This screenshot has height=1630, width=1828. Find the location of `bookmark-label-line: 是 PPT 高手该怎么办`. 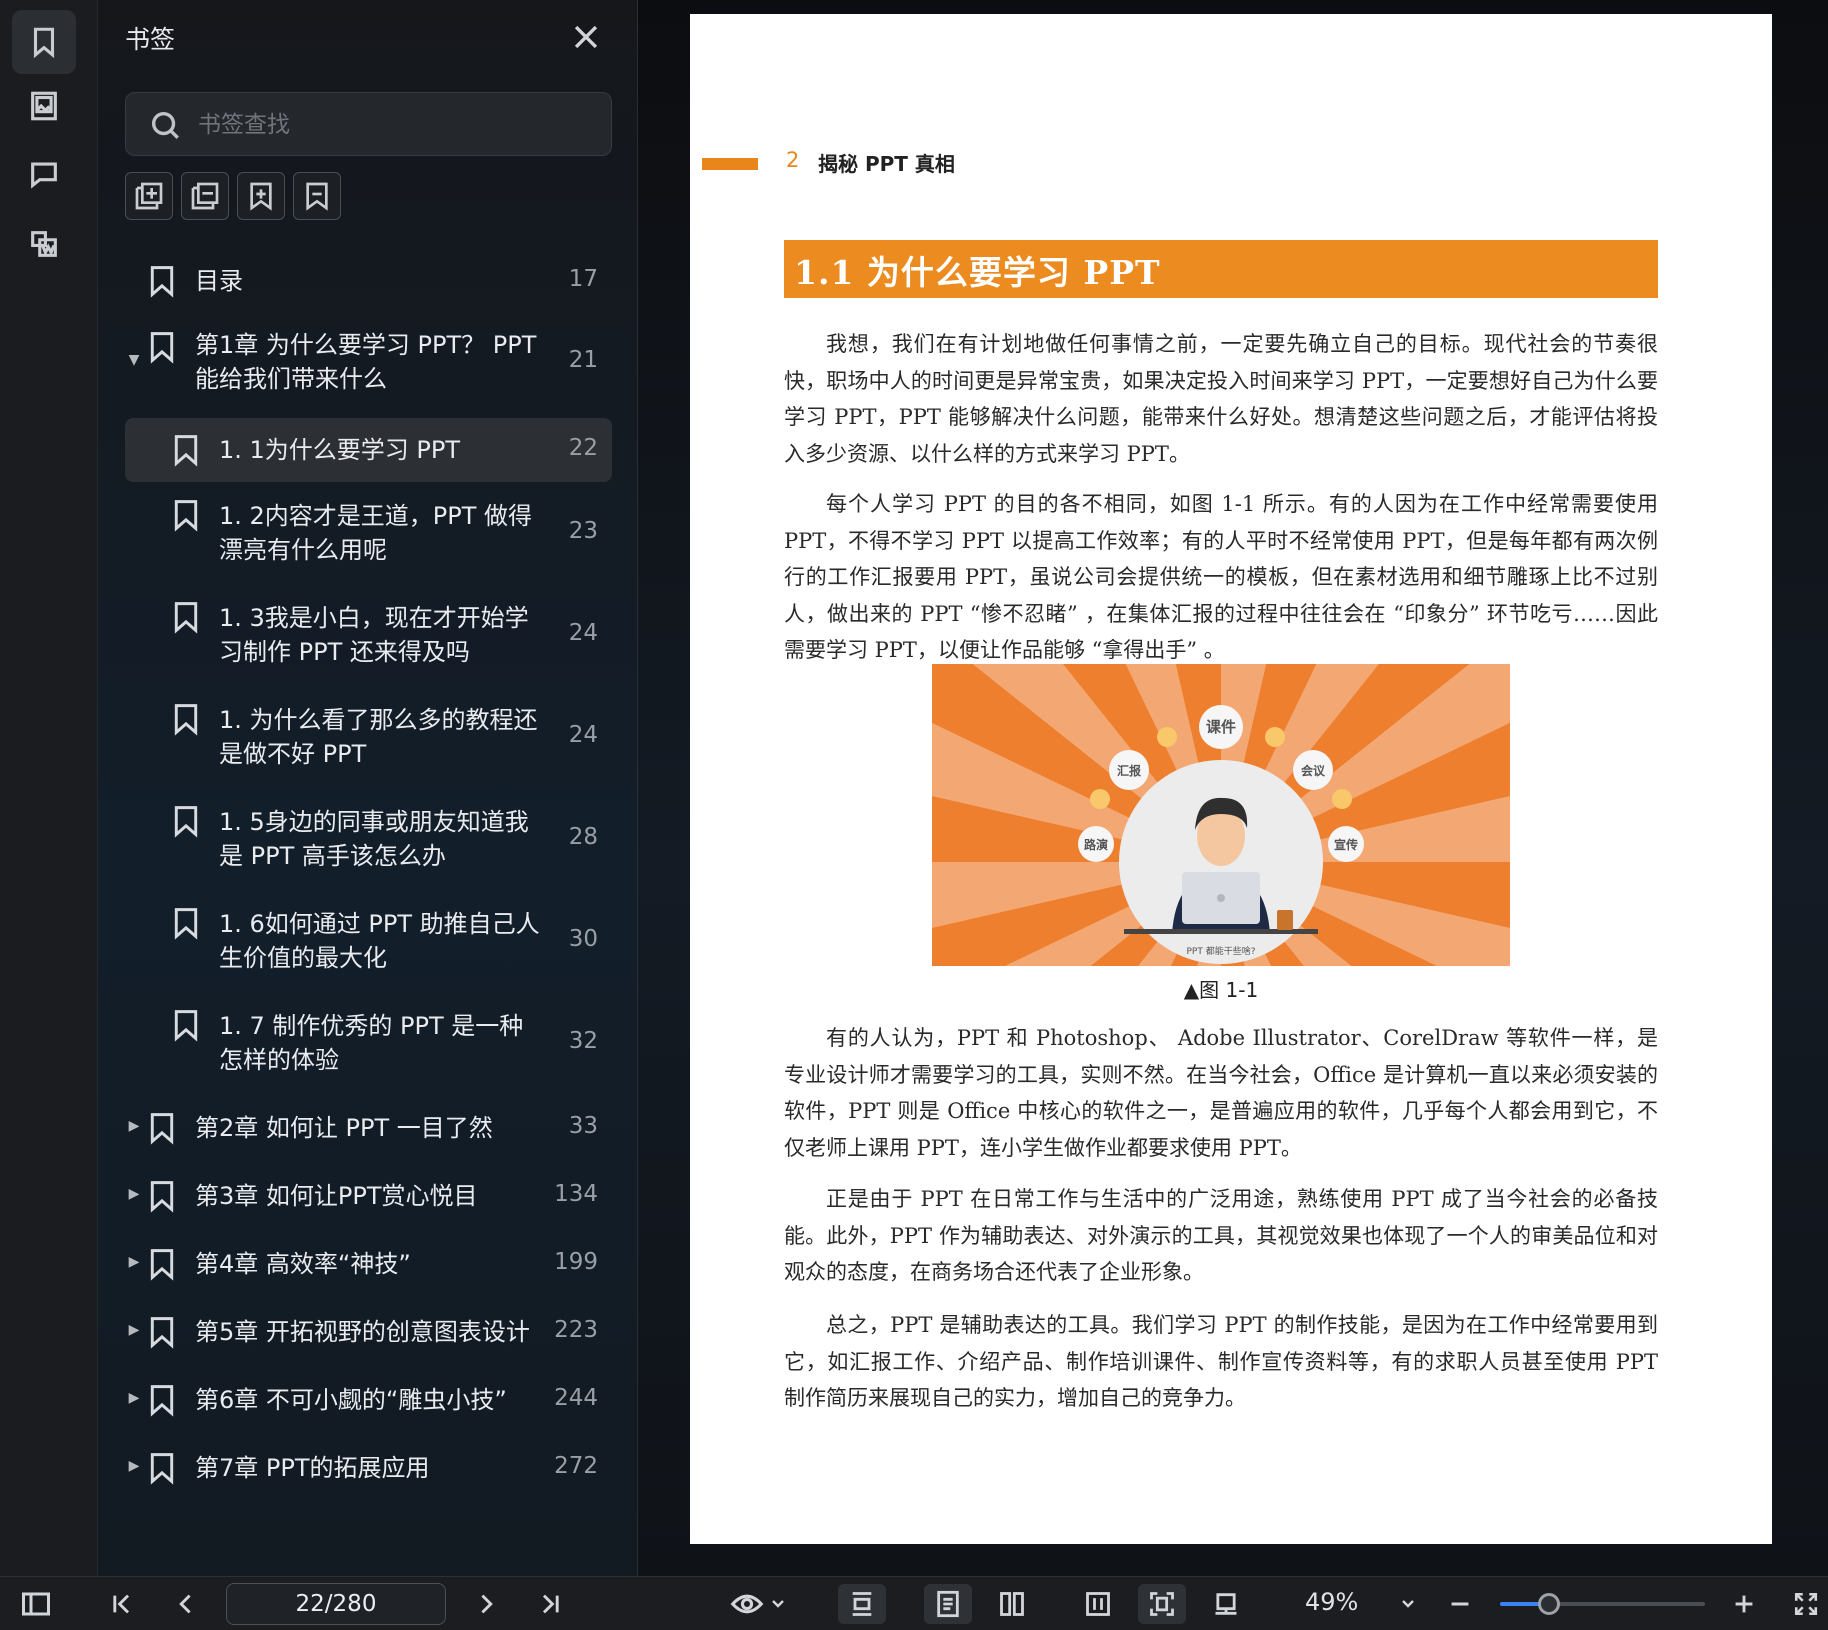

bookmark-label-line: 是 PPT 高手该怎么办 is located at coordinates (332, 856).